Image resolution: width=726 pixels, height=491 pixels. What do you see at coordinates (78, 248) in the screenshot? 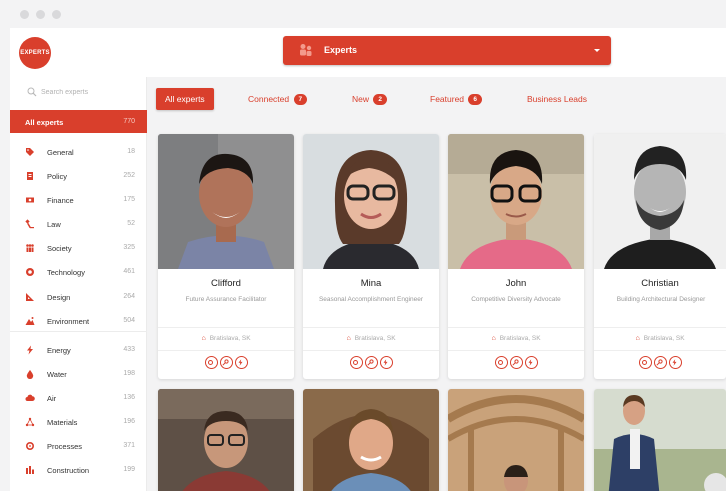
I see `sidebar-item-society: Society 325` at bounding box center [78, 248].